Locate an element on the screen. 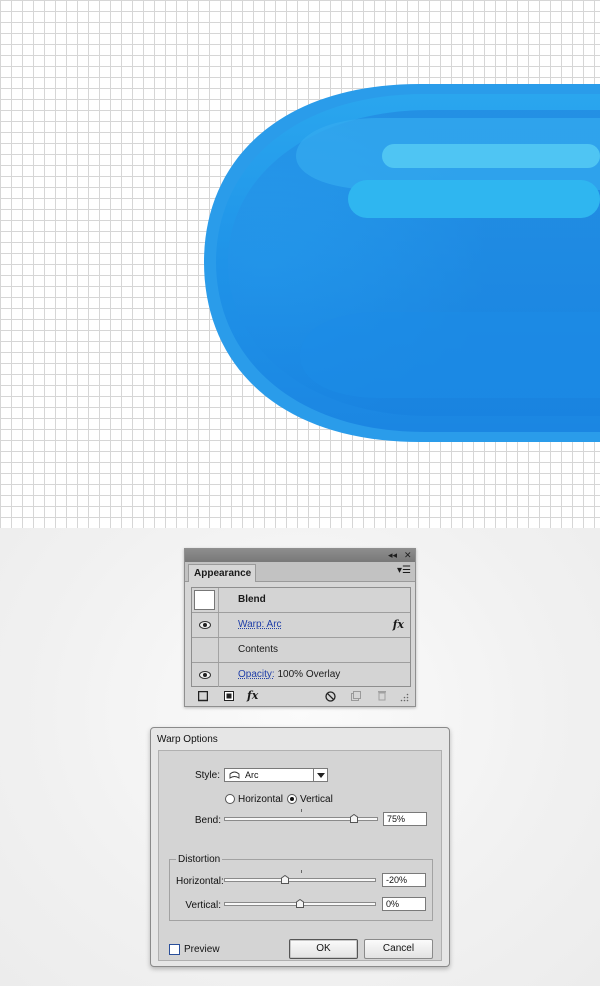 The height and width of the screenshot is (986, 600). duplicate-item-icon is located at coordinates (356, 698).